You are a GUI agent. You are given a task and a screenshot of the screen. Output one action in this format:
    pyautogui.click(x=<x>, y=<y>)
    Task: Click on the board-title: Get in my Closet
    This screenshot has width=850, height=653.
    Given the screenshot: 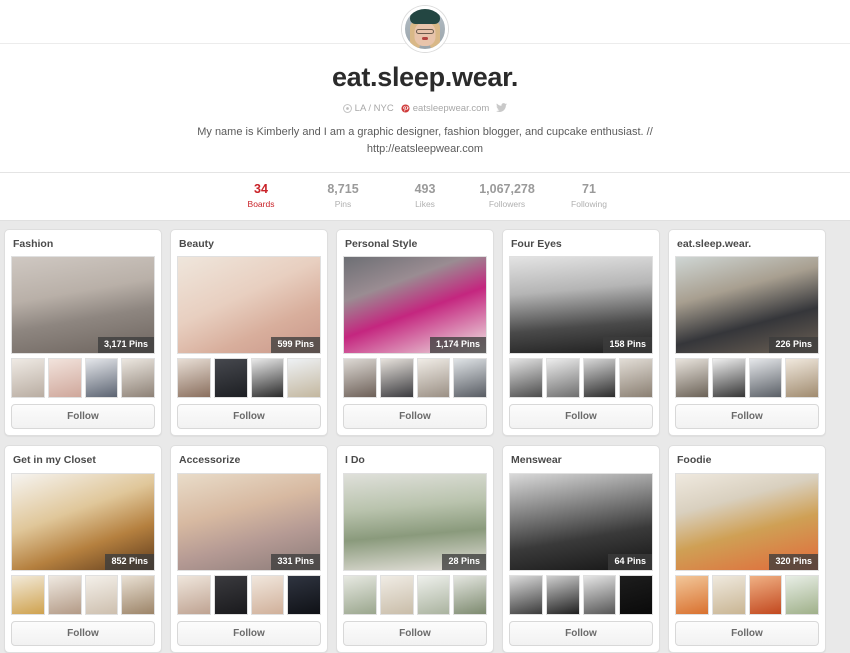 What is the action you would take?
    pyautogui.click(x=83, y=462)
    